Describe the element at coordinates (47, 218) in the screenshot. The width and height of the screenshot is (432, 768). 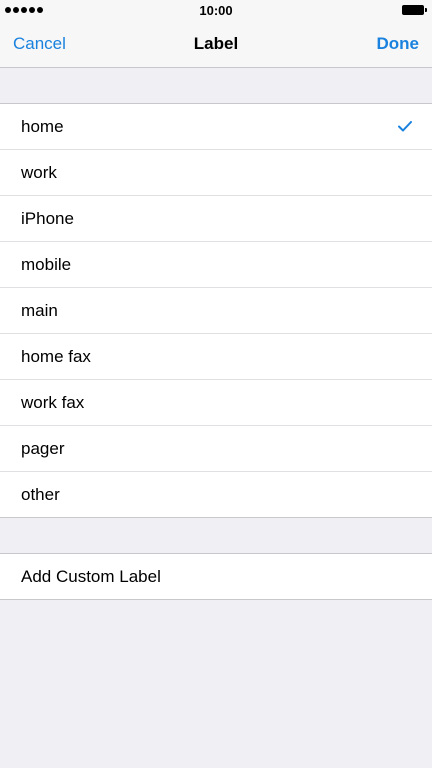
I see `label-option-text: iPhone` at that location.